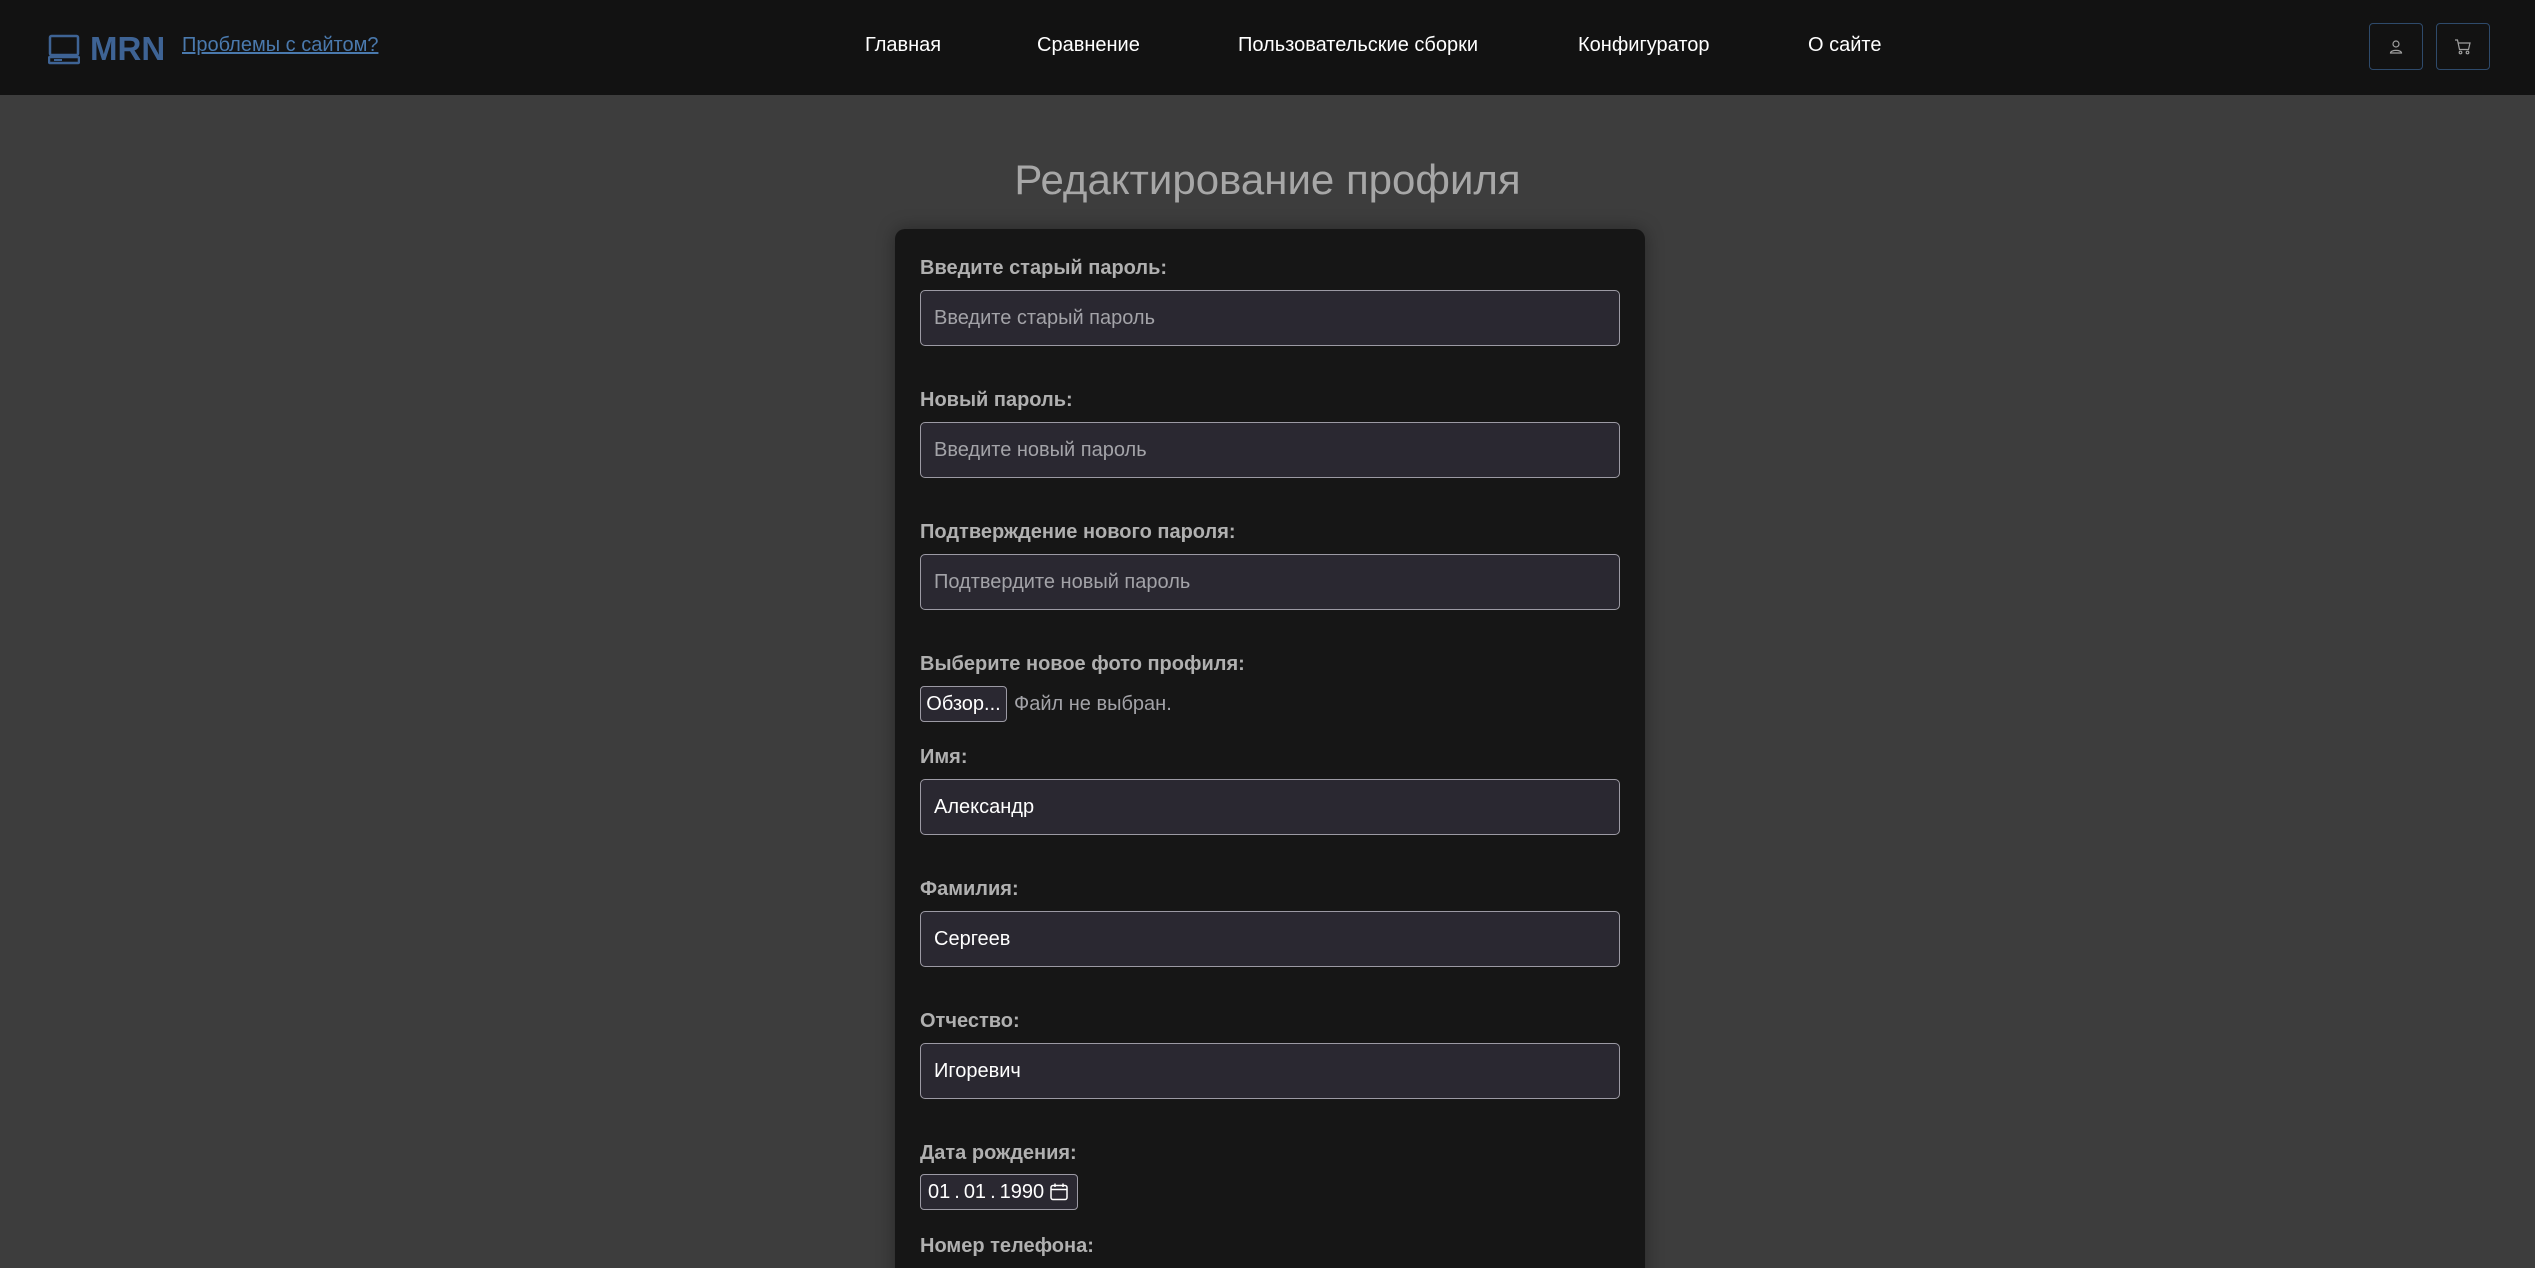 This screenshot has width=2535, height=1268. I want to click on birth-date-label: Дата рождения:, so click(998, 1153).